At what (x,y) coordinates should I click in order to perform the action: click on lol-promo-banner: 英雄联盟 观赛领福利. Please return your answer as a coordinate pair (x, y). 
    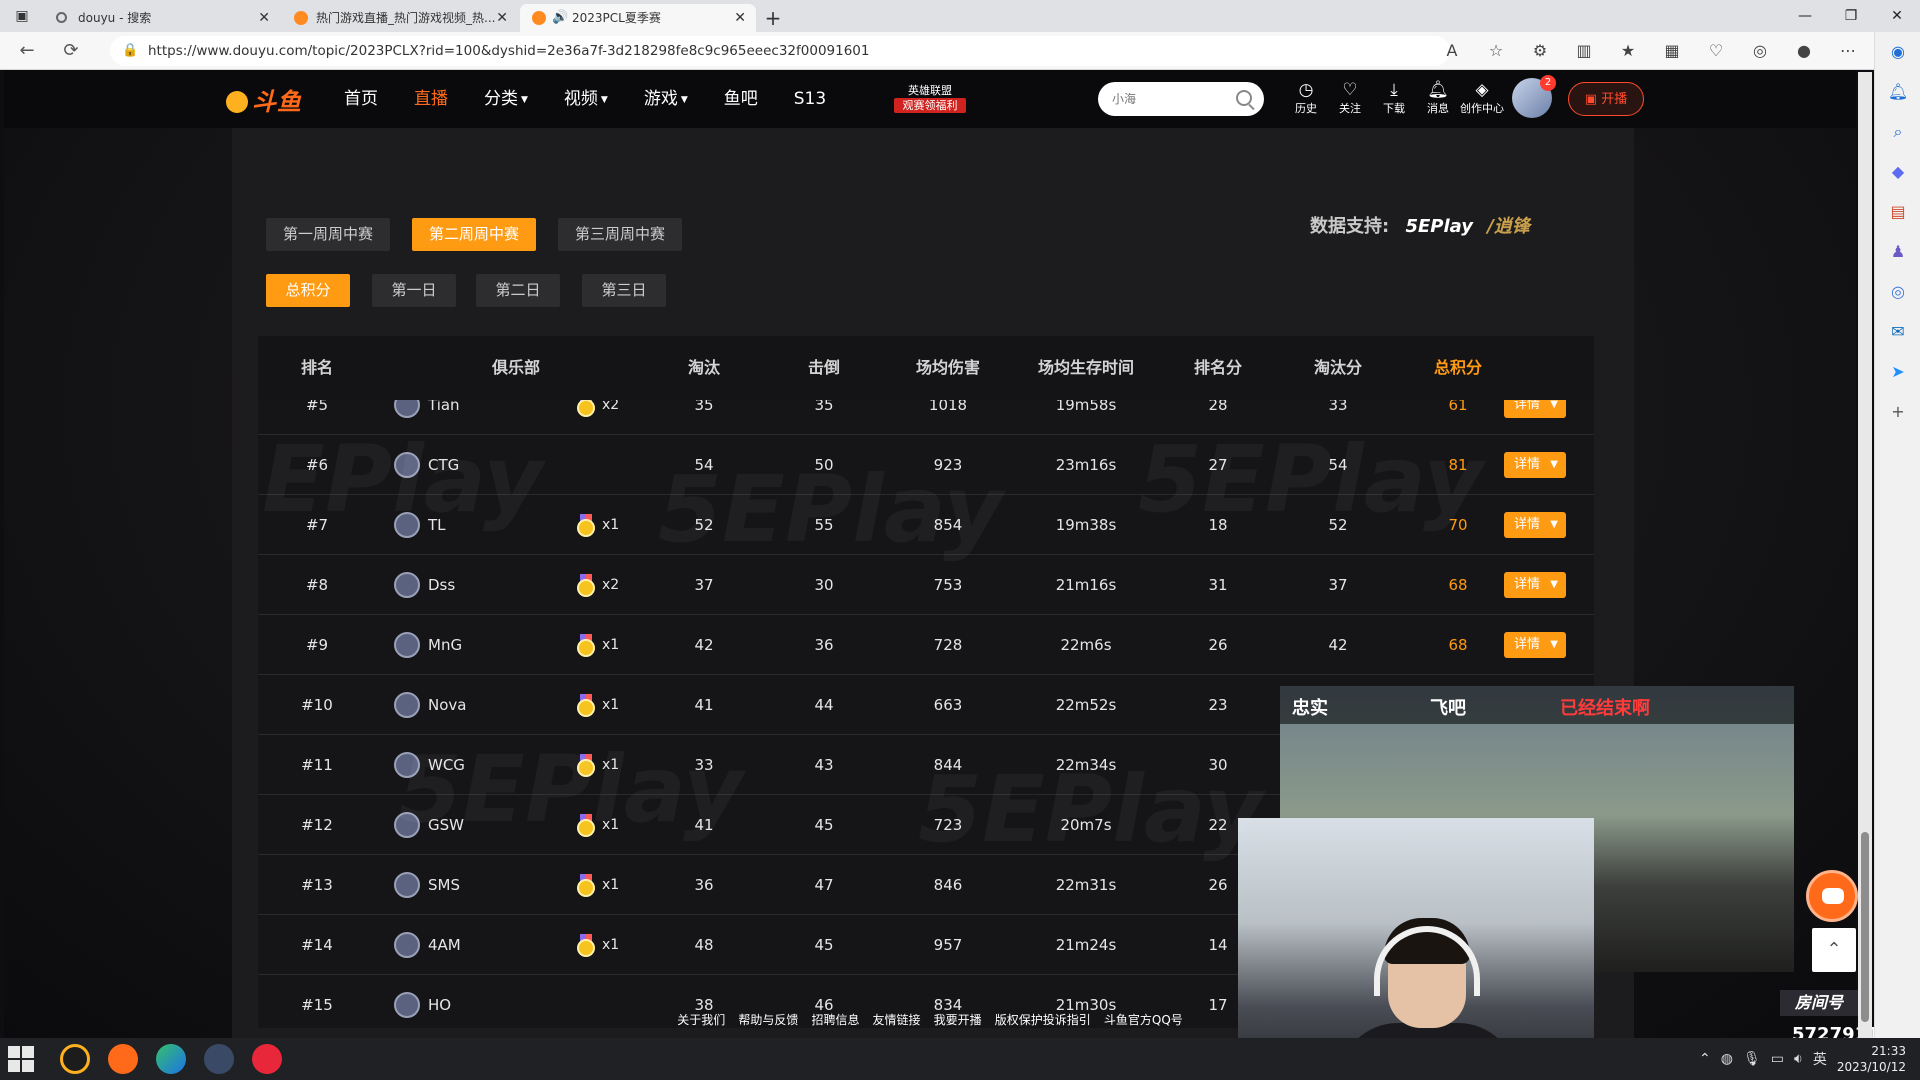
    Looking at the image, I should click on (930, 100).